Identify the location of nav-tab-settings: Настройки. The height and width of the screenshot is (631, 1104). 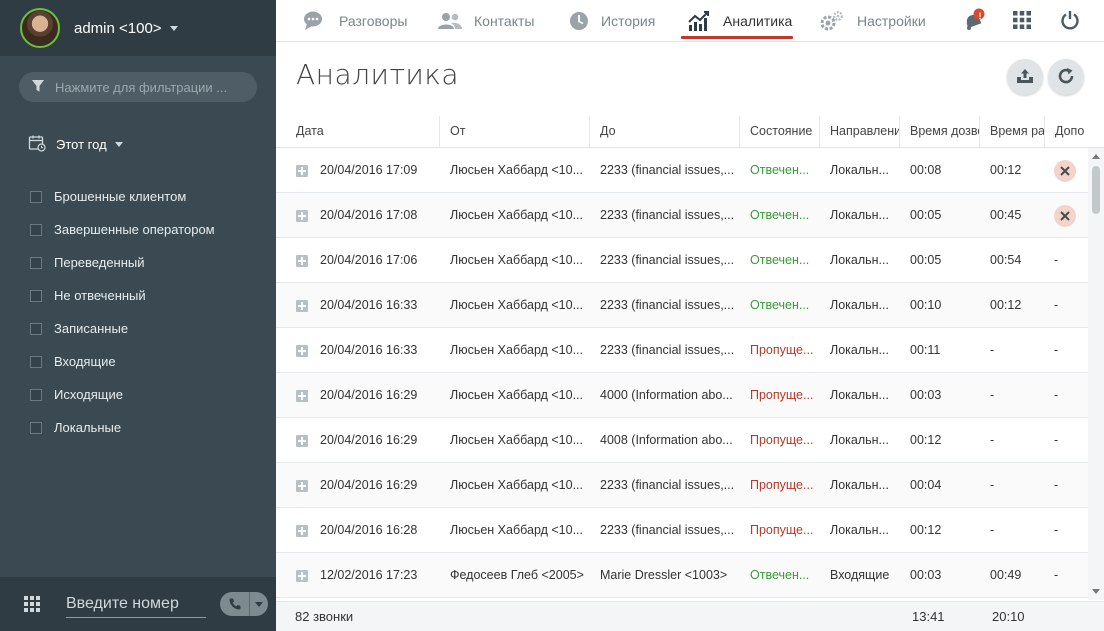
(872, 21).